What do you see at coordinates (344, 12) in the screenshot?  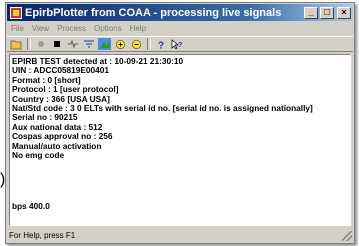 I see `close-button: ×` at bounding box center [344, 12].